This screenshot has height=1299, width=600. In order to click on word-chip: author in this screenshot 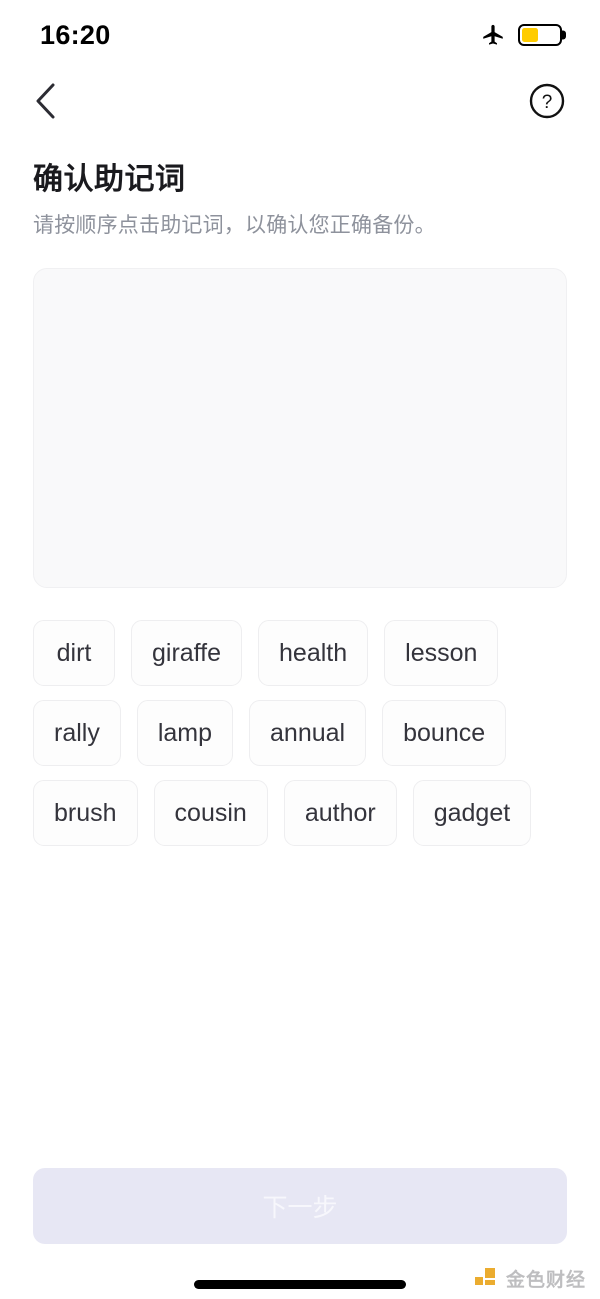, I will do `click(340, 813)`.